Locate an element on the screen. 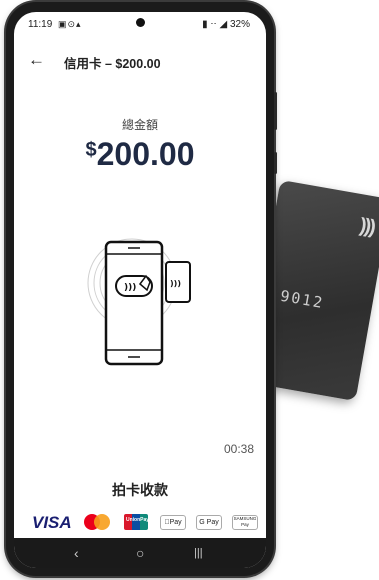 This screenshot has height=580, width=379. status-time: 11:19 is located at coordinates (40, 24).